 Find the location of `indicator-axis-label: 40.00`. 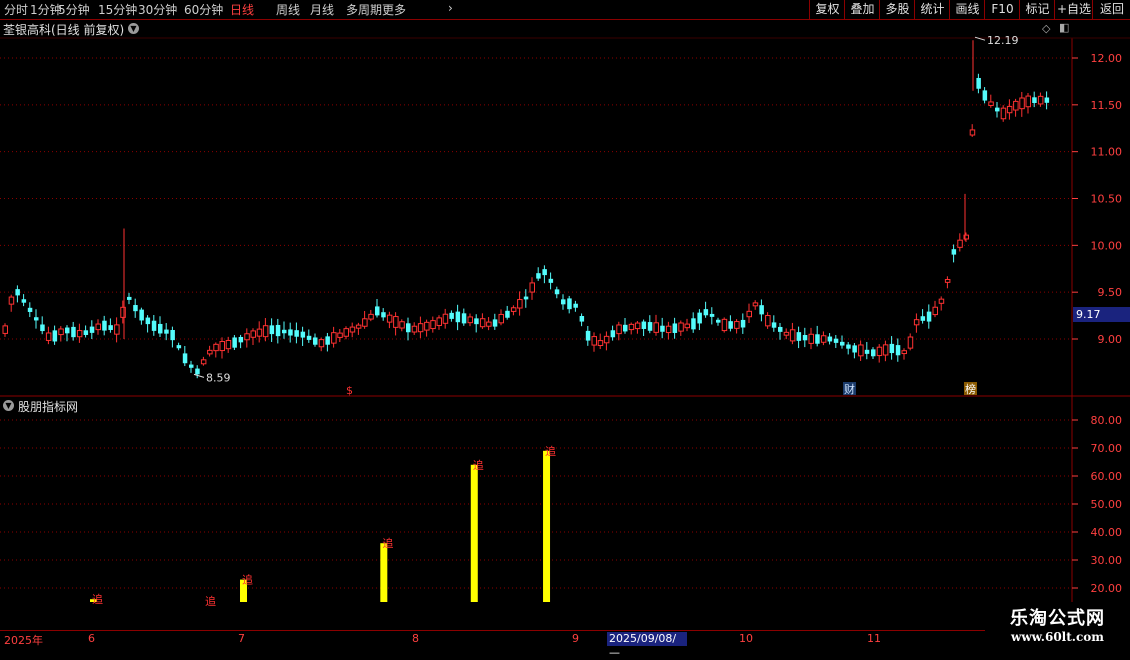

indicator-axis-label: 40.00 is located at coordinates (1107, 532).